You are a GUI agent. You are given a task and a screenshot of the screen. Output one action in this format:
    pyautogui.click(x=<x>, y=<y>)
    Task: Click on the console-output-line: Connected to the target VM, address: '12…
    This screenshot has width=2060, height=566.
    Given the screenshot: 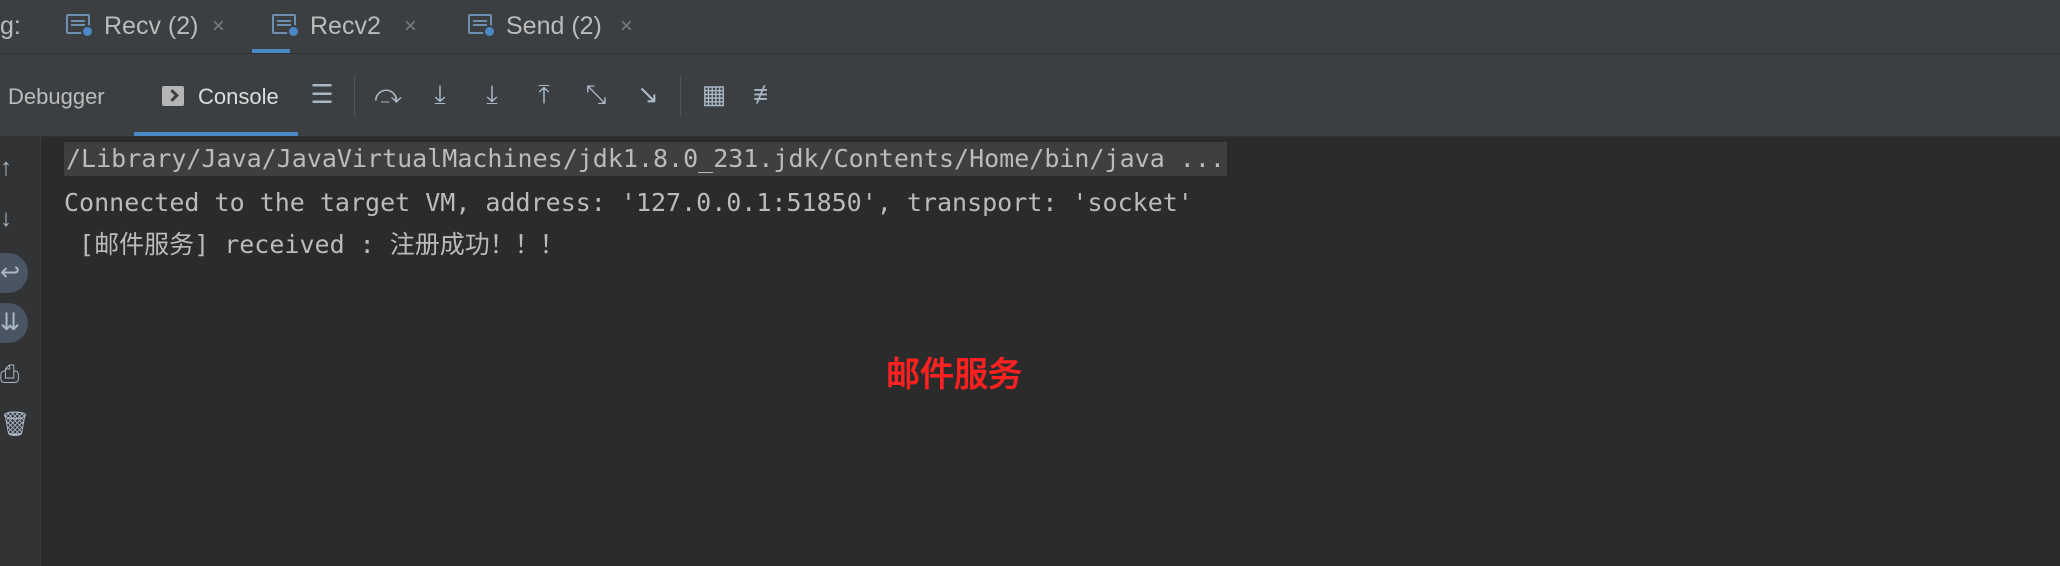 What is the action you would take?
    pyautogui.click(x=628, y=202)
    